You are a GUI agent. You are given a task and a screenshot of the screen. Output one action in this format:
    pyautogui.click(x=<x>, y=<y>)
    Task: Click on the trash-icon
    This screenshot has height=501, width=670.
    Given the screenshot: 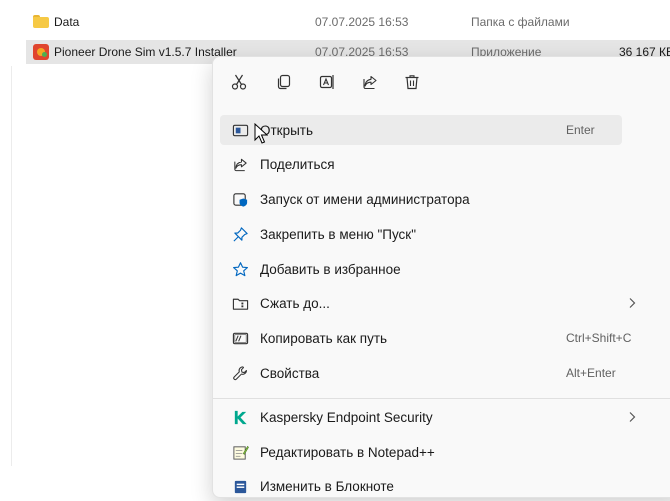 What is the action you would take?
    pyautogui.click(x=412, y=82)
    